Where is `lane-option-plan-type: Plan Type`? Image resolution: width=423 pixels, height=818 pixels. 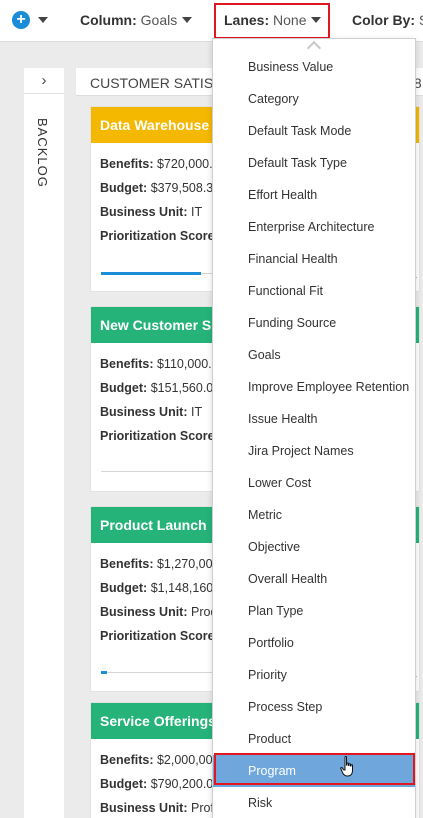 lane-option-plan-type: Plan Type is located at coordinates (314, 611).